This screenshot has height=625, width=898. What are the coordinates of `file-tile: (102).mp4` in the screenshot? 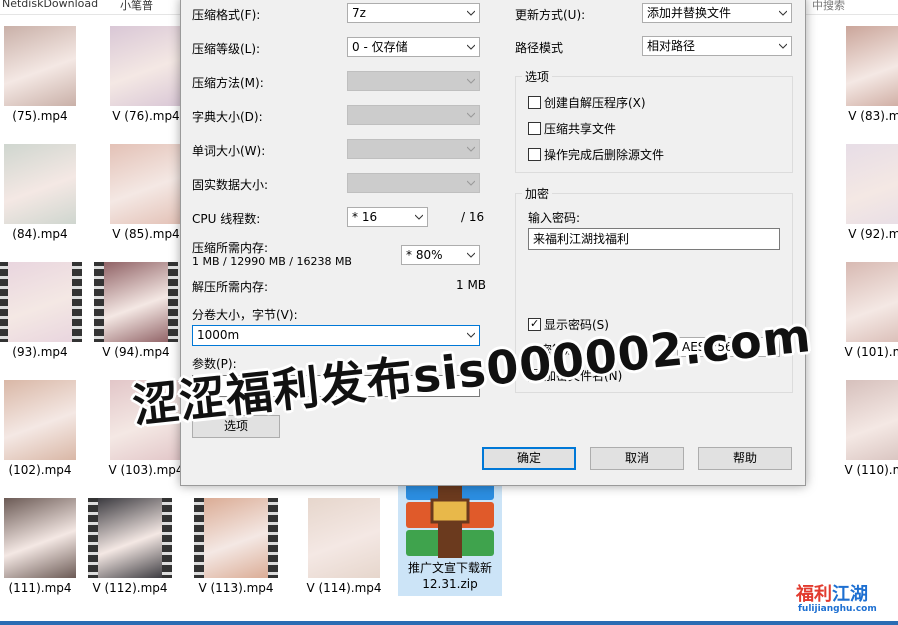 It's located at (46, 432).